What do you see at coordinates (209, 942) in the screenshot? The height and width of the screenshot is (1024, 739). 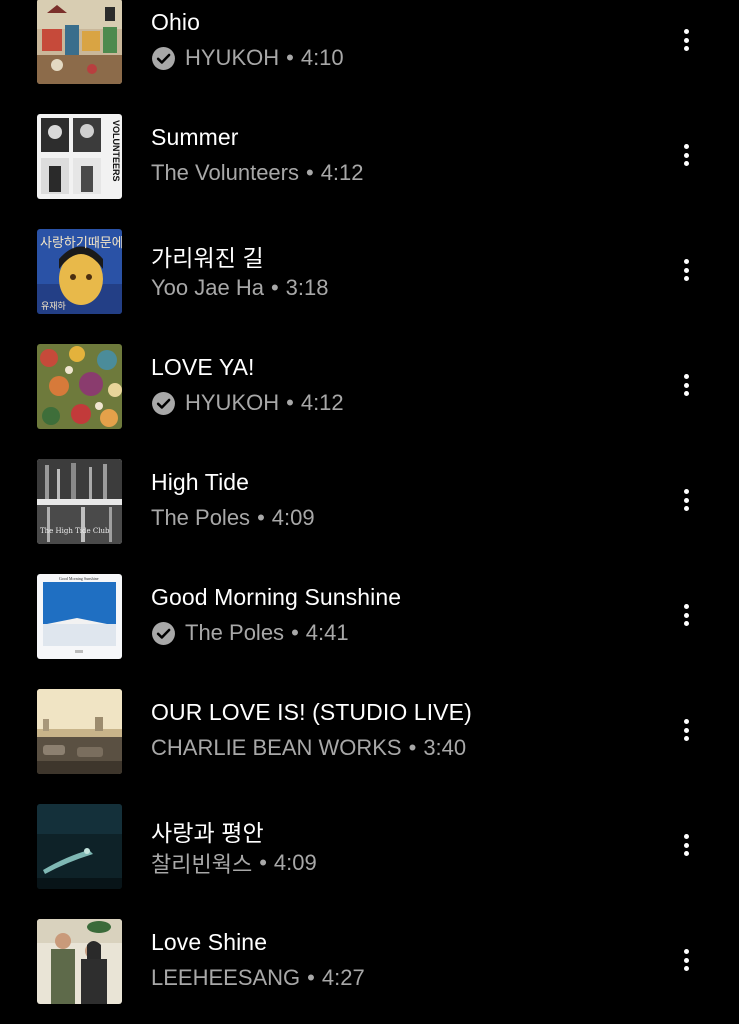 I see `song-title: Love Shine` at bounding box center [209, 942].